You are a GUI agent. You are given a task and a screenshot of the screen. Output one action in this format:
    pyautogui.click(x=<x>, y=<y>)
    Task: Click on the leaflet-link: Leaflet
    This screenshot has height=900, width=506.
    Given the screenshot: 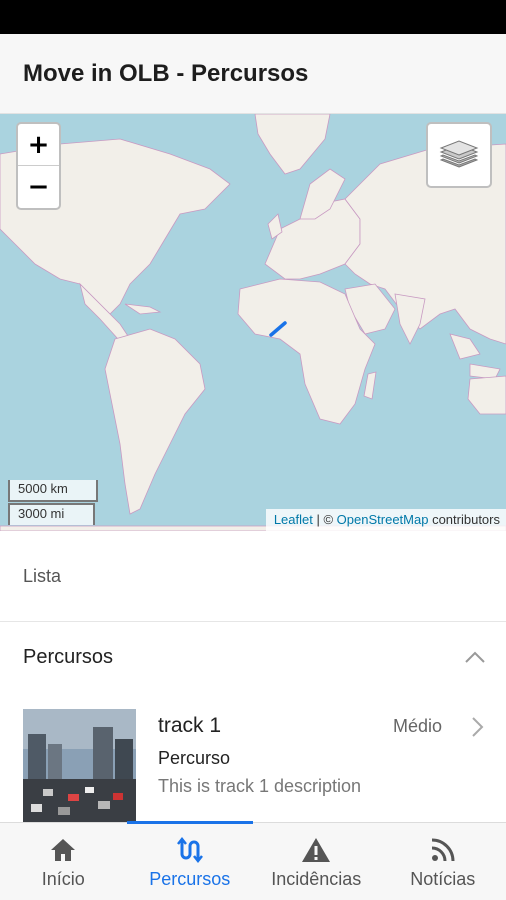 What is the action you would take?
    pyautogui.click(x=293, y=519)
    